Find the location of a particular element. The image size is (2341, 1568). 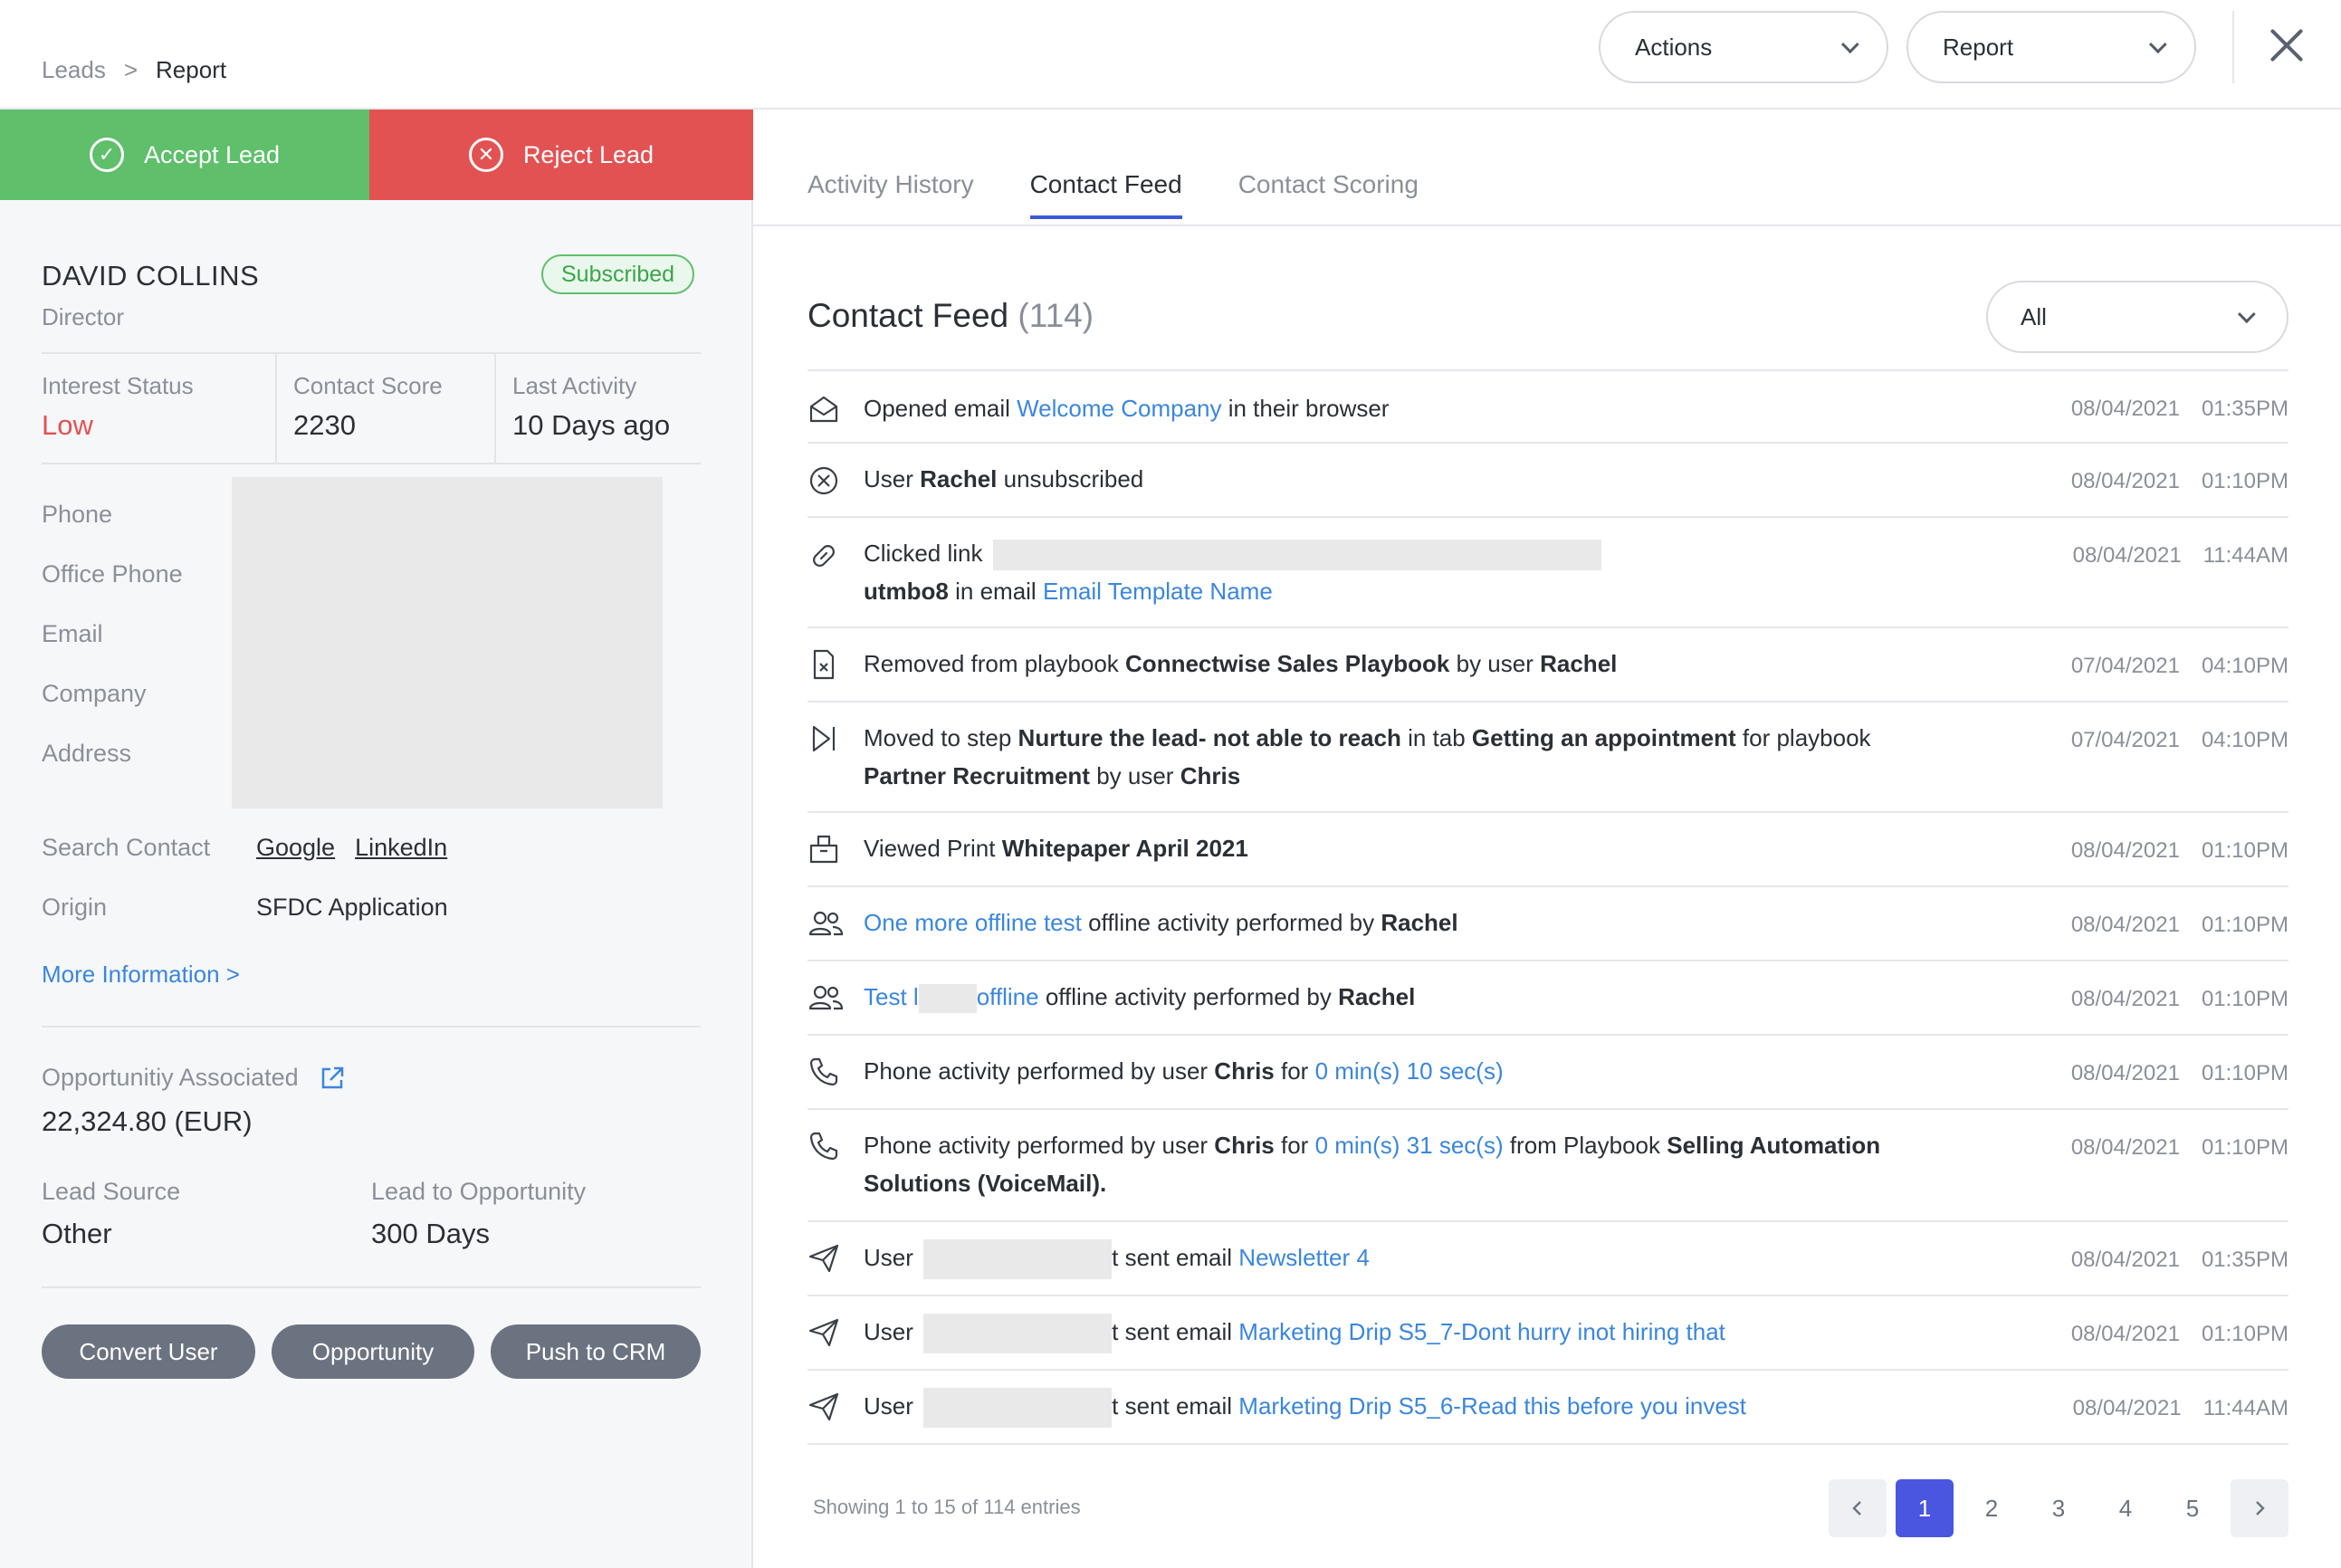

page-1-button: 1 is located at coordinates (1925, 1508).